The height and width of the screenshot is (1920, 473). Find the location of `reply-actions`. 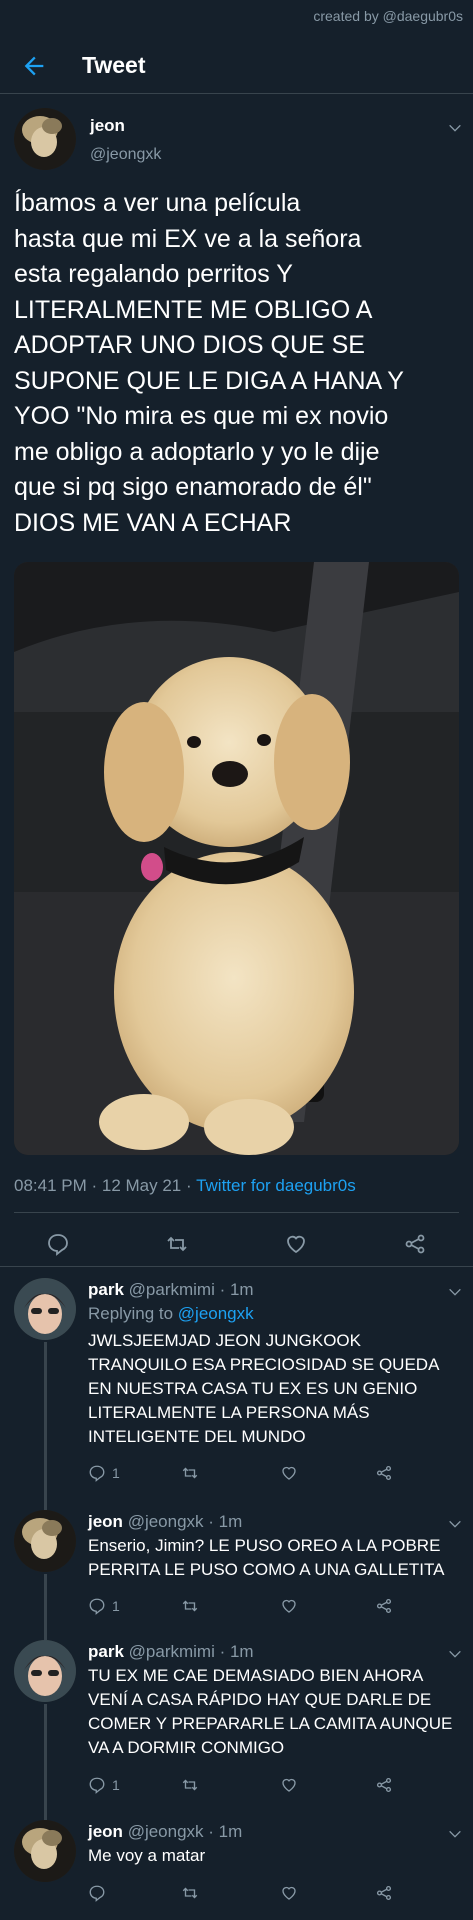

reply-actions is located at coordinates (268, 1893).